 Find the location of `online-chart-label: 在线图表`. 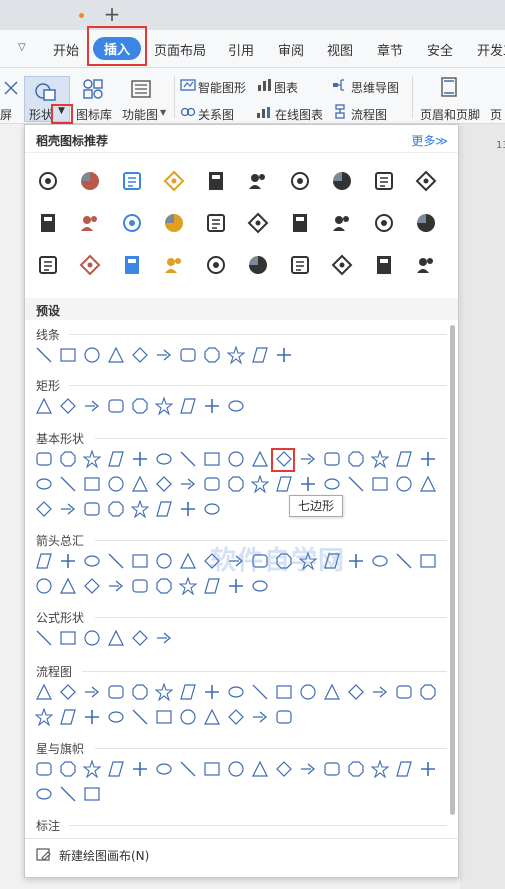

online-chart-label: 在线图表 is located at coordinates (299, 114).